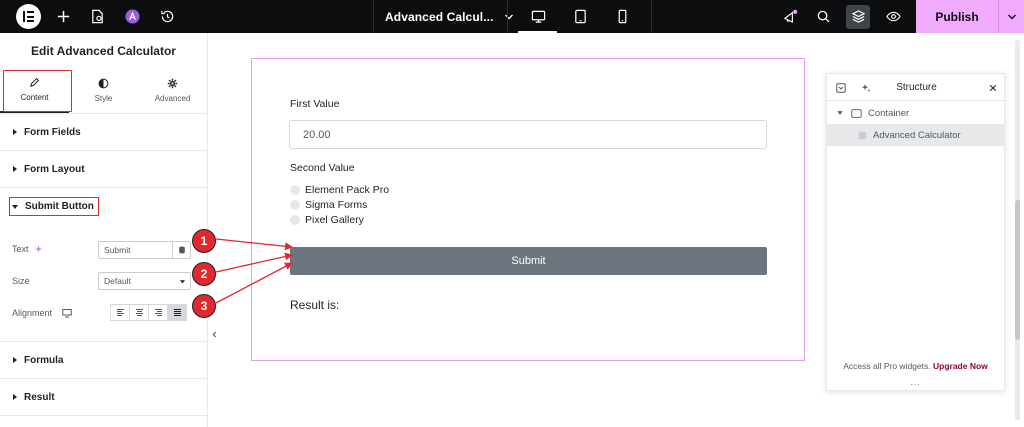  I want to click on tab-content: Content, so click(34, 90).